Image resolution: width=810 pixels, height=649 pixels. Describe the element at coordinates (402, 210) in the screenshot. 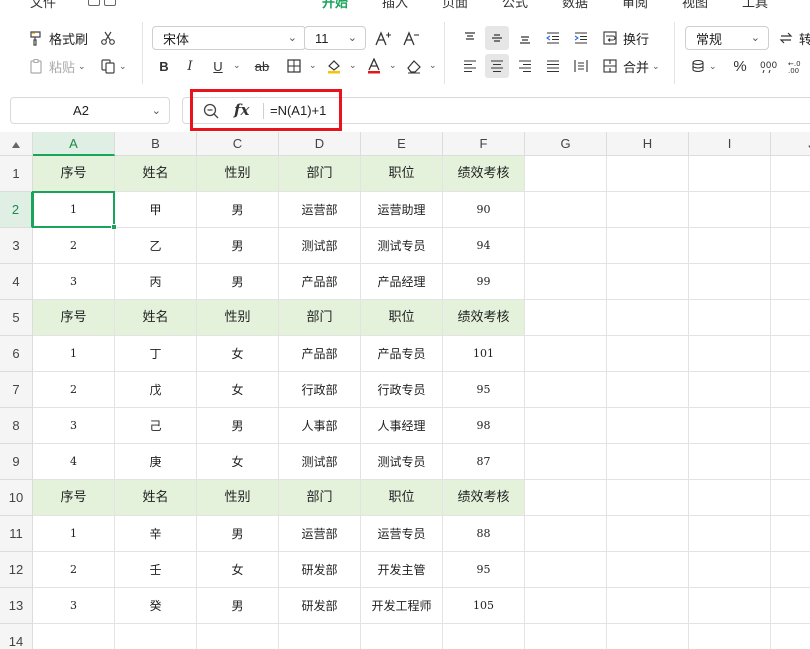

I see `cell-e2: 运营助理` at that location.